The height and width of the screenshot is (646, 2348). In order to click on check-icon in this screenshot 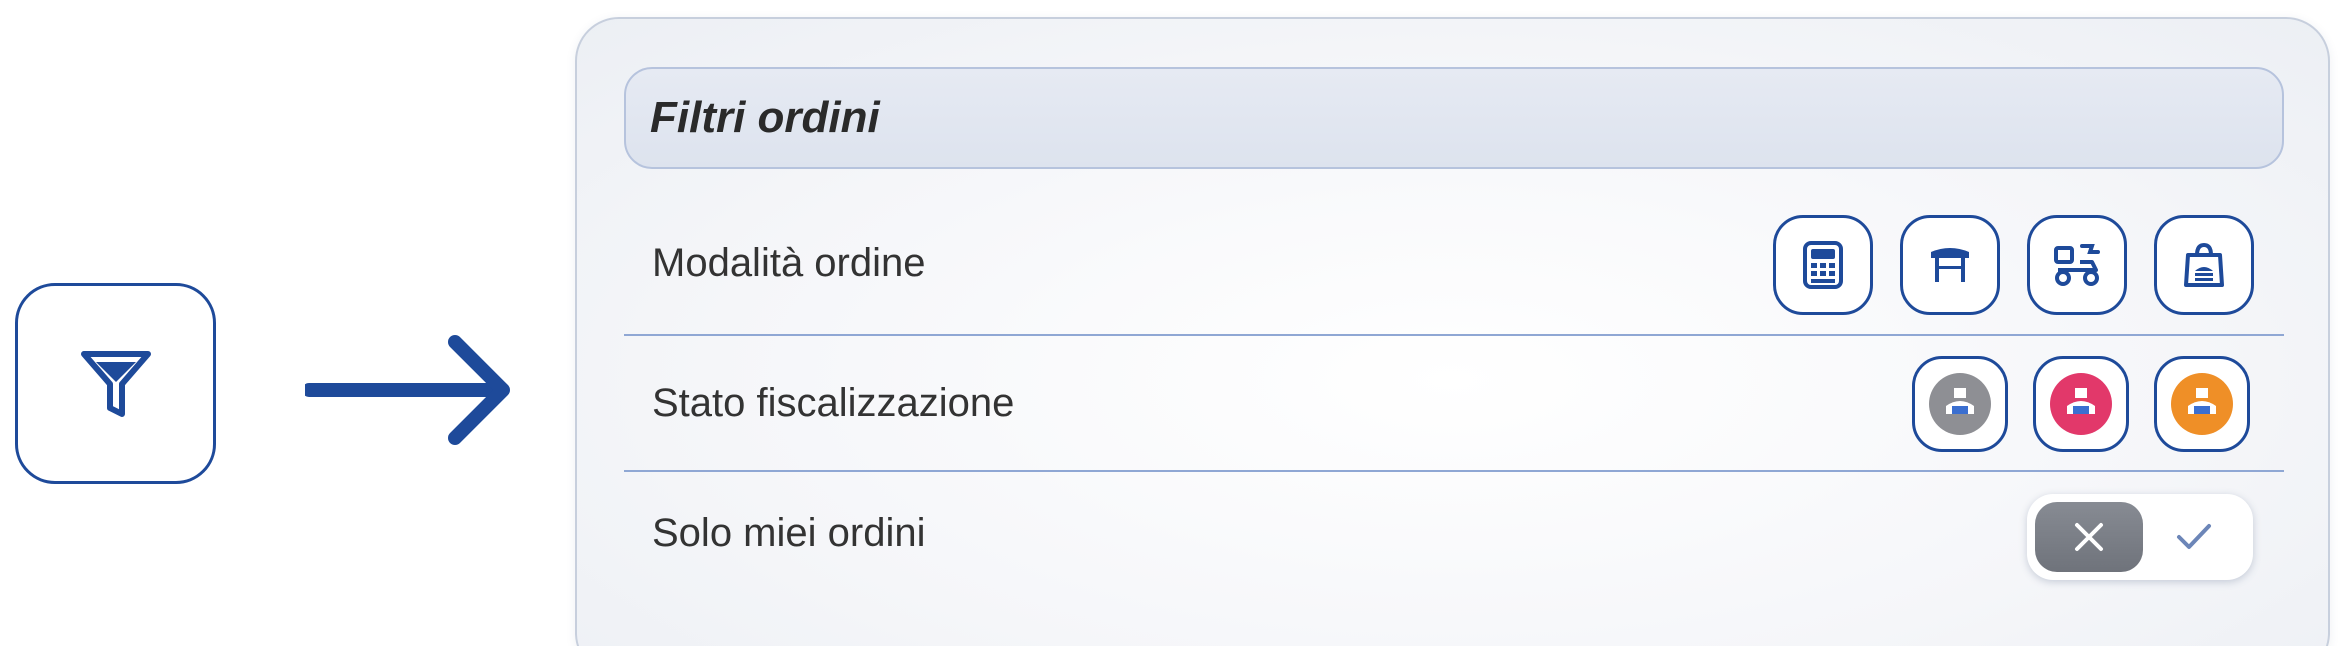, I will do `click(2194, 536)`.